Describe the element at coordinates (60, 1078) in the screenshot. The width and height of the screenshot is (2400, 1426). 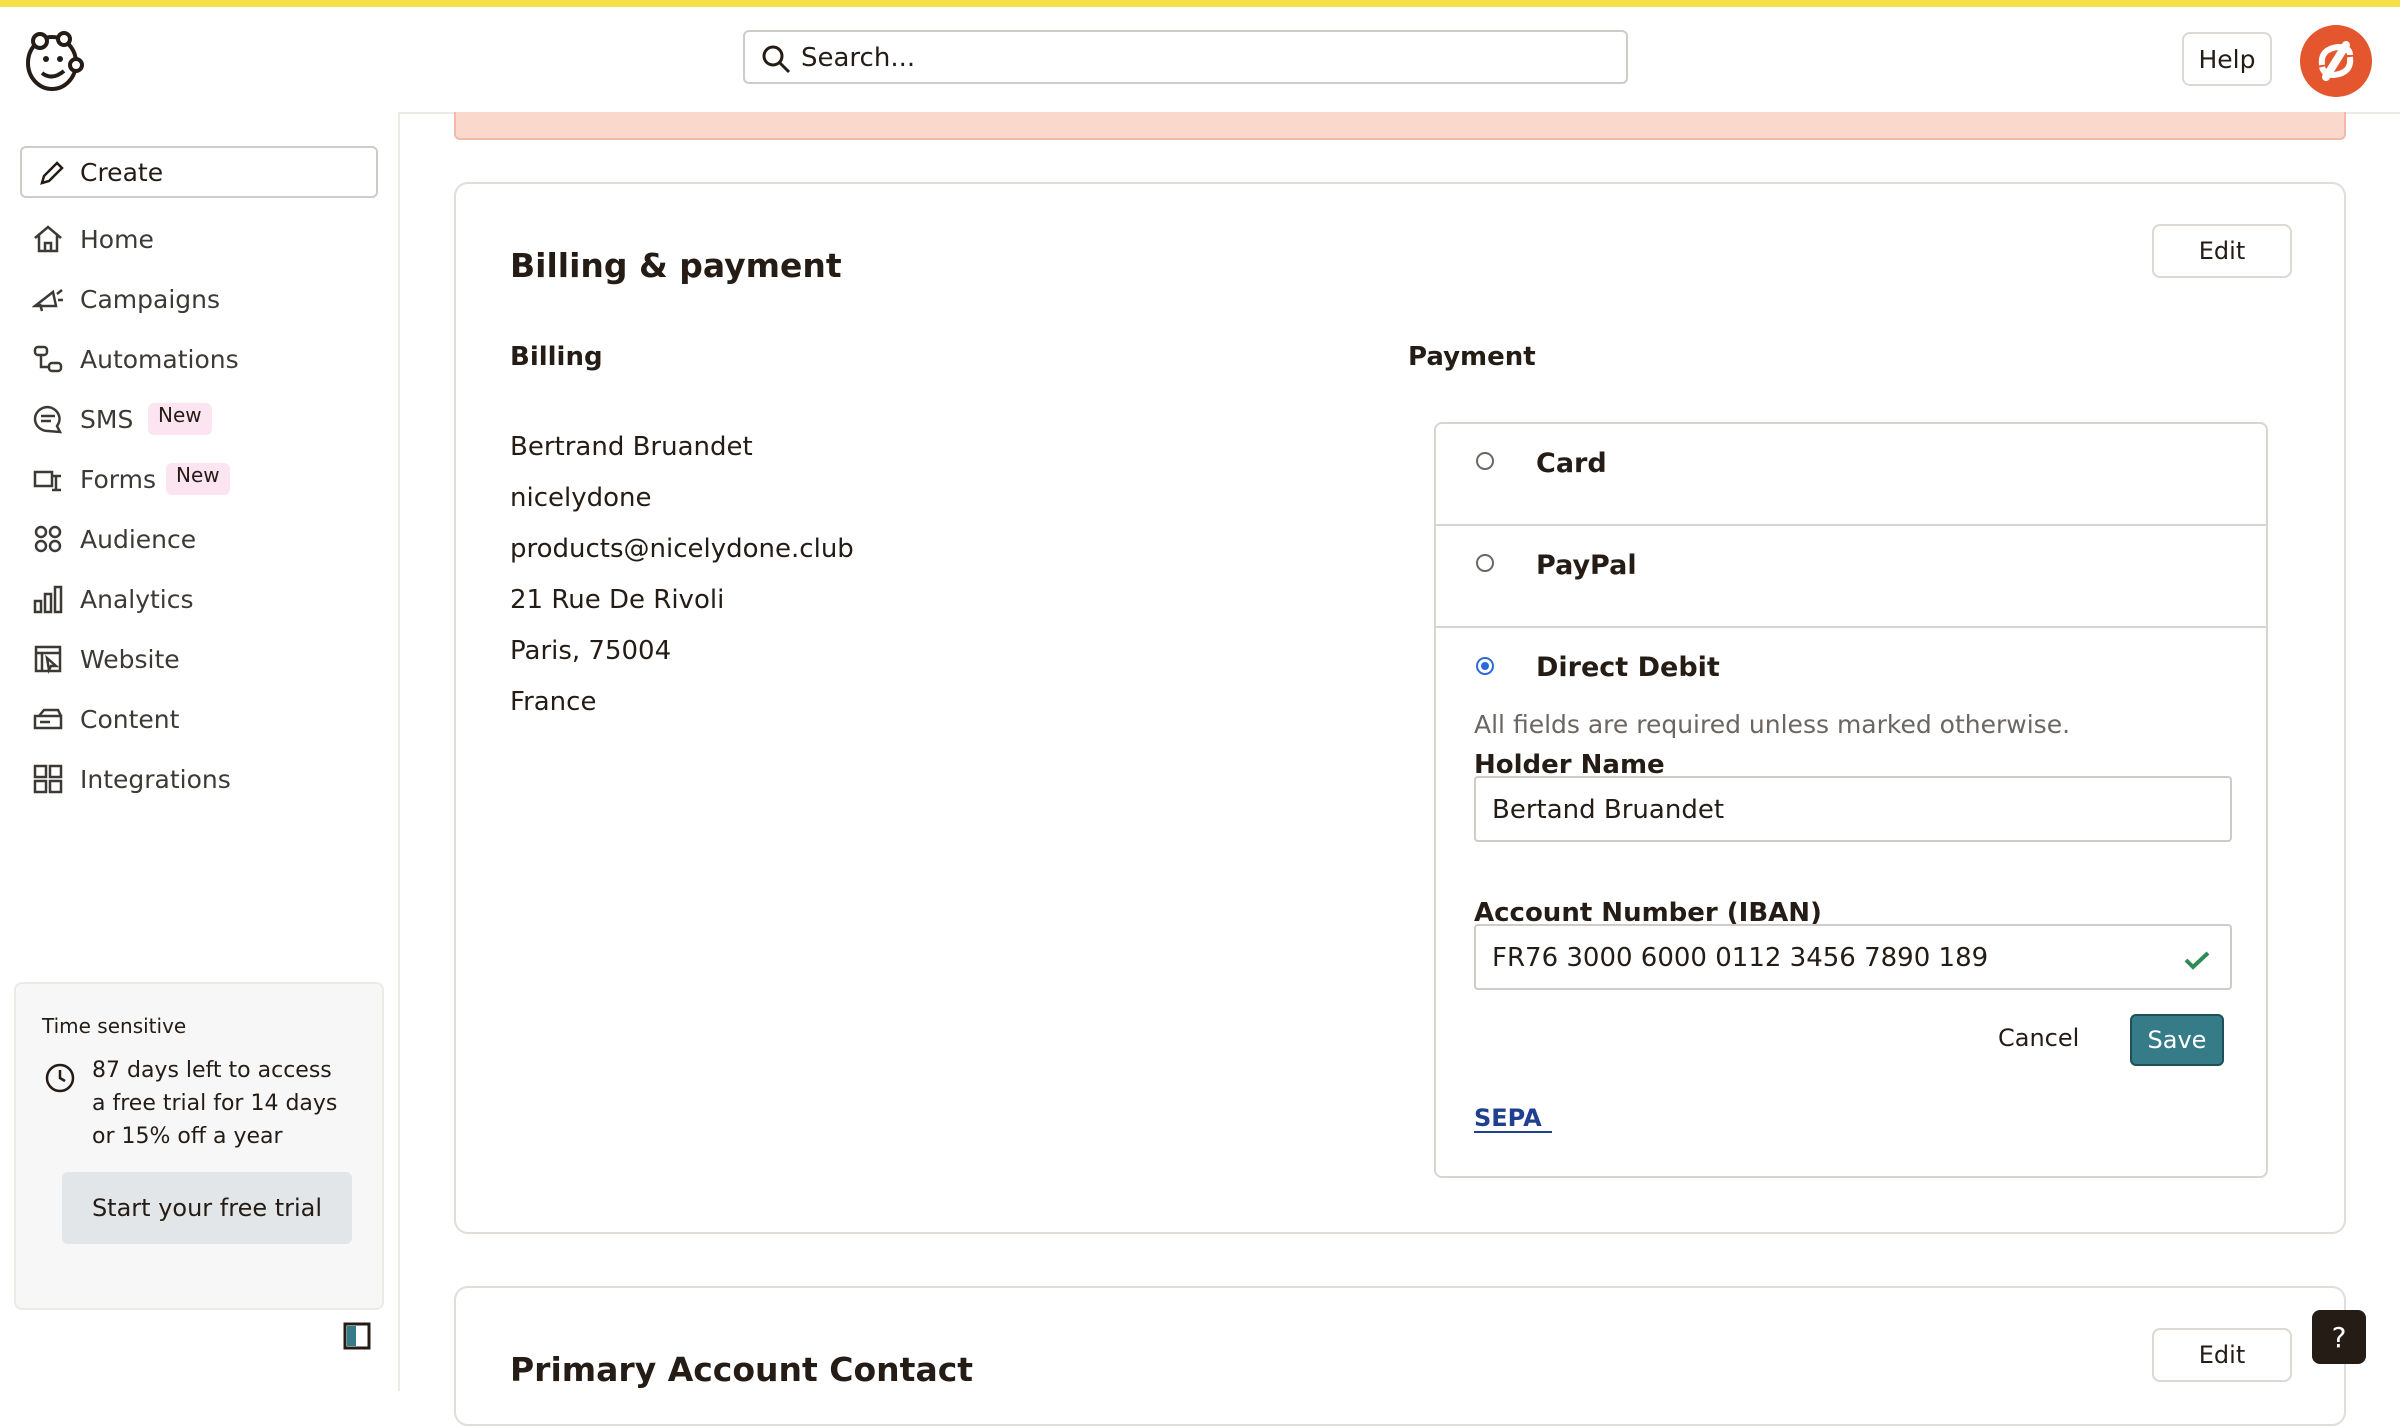
I see `clock-icon` at that location.